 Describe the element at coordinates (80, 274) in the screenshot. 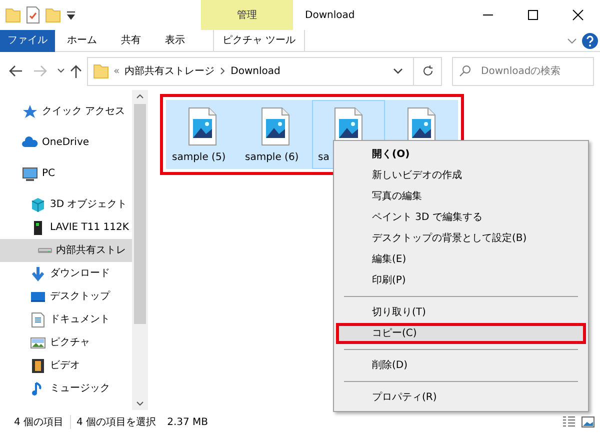

I see `sidebar-label: ダウンロード` at that location.